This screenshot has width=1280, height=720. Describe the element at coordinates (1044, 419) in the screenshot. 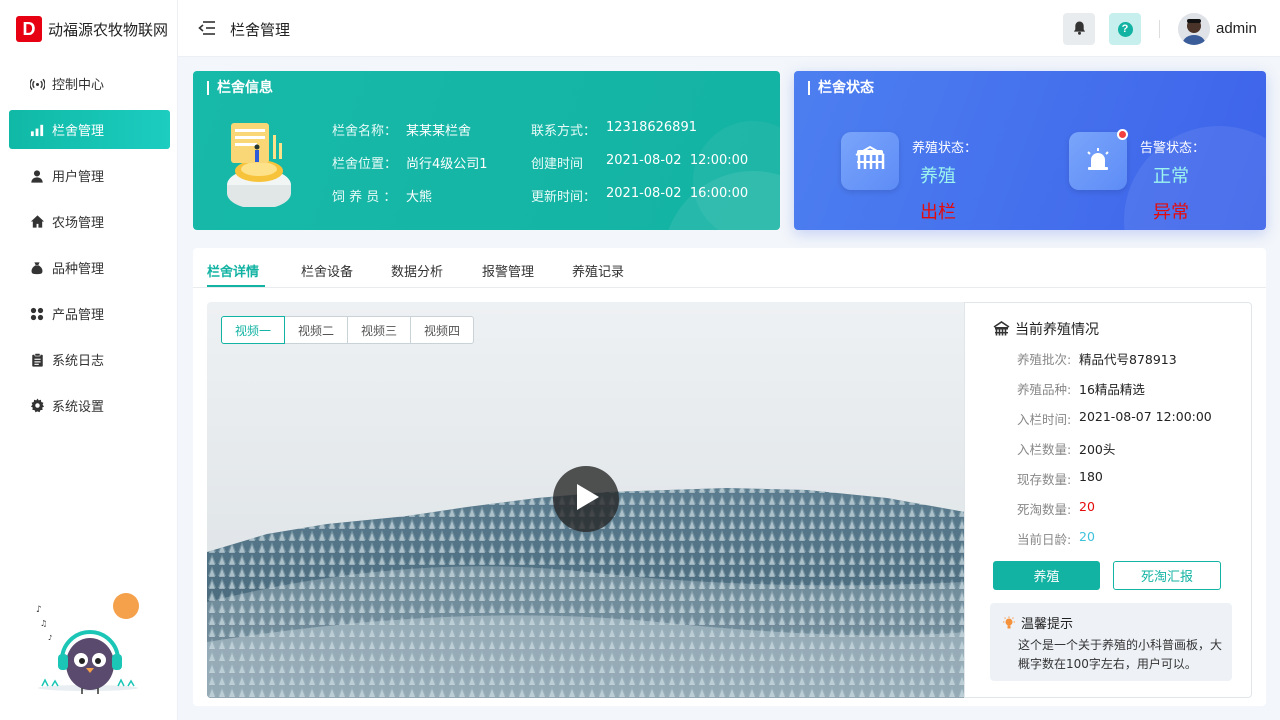

I see `row-label: 入栏时间:` at that location.